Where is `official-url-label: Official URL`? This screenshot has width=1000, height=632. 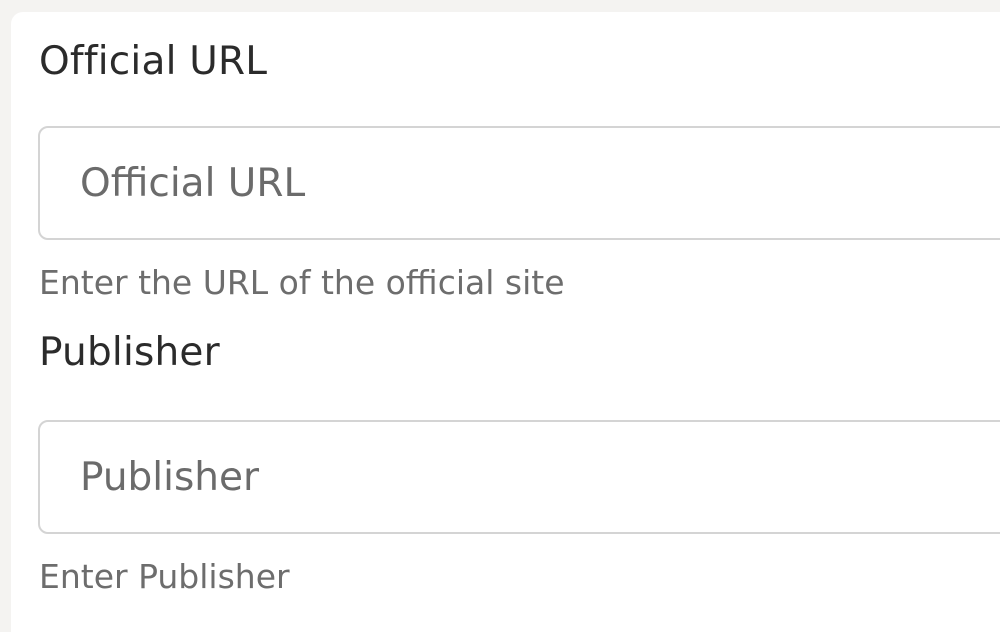 official-url-label: Official URL is located at coordinates (153, 61).